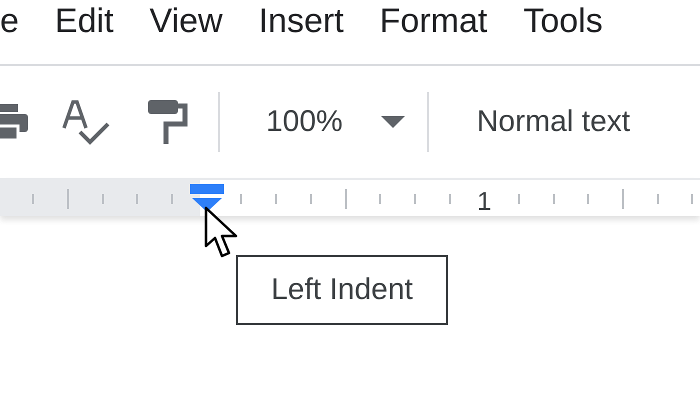  What do you see at coordinates (86, 122) in the screenshot?
I see `spellcheck-icon` at bounding box center [86, 122].